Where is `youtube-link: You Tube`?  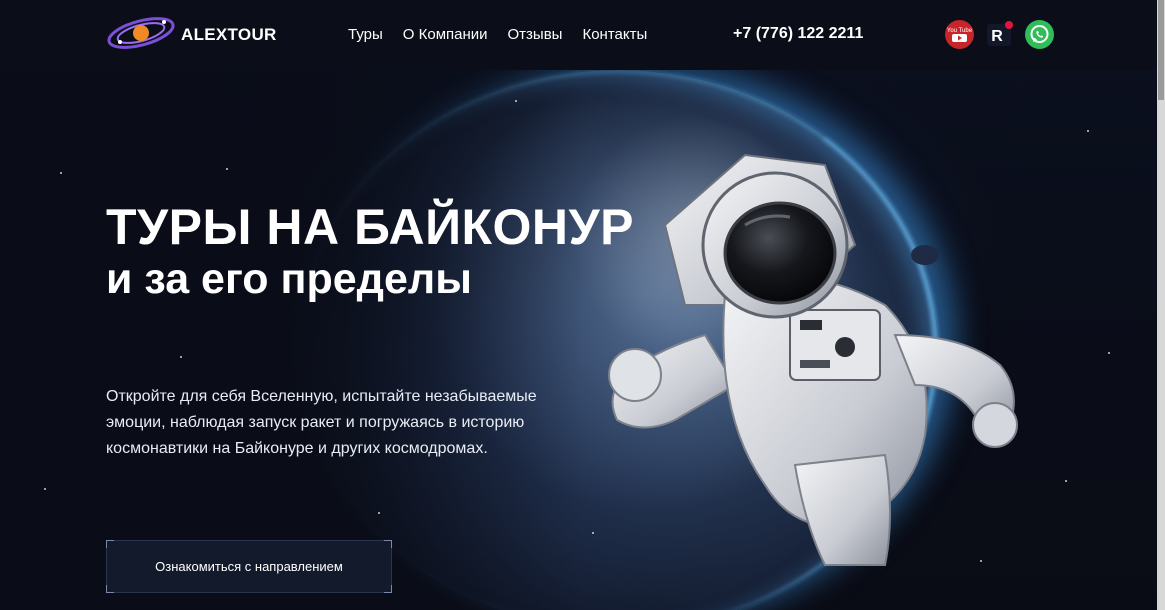 youtube-link: You Tube is located at coordinates (959, 34).